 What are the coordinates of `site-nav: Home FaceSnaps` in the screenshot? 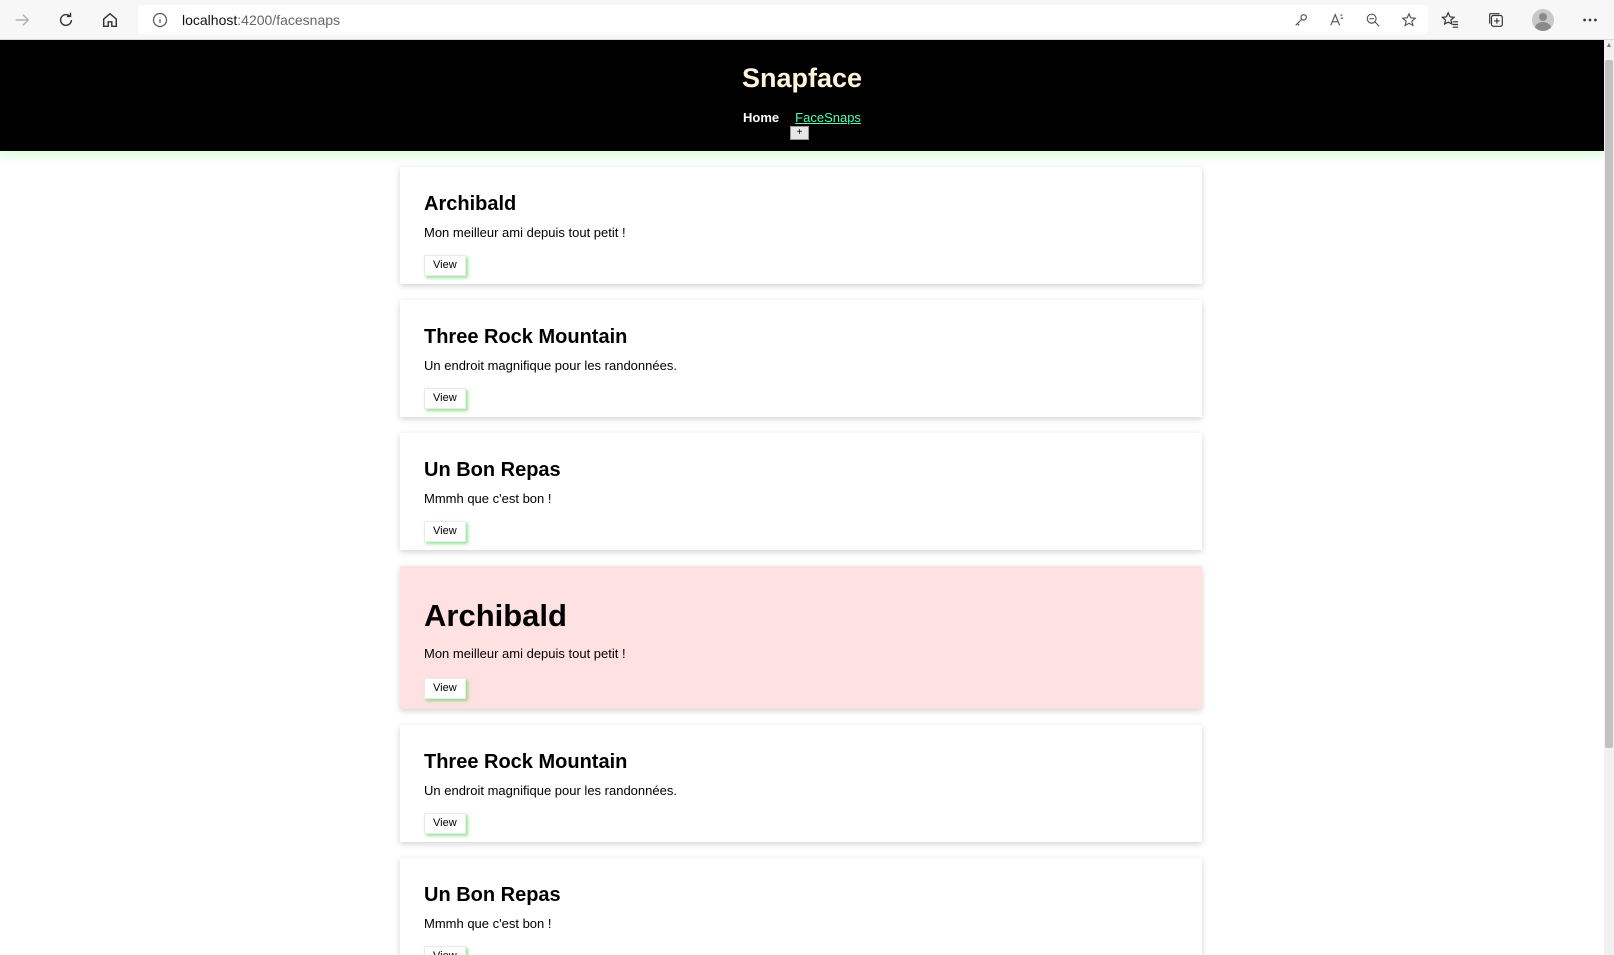 It's located at (802, 117).